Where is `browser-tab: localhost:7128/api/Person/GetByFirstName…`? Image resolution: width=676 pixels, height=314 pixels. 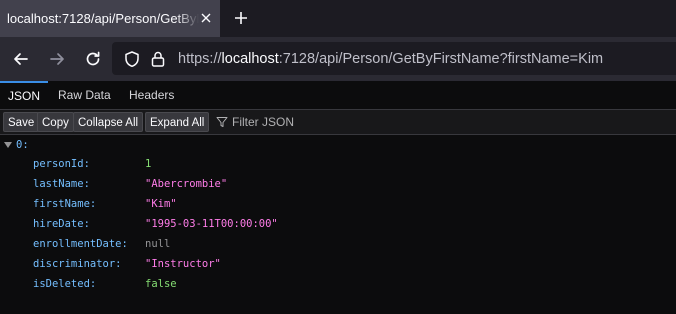 browser-tab: localhost:7128/api/Person/GetByFirstName… is located at coordinates (110, 18).